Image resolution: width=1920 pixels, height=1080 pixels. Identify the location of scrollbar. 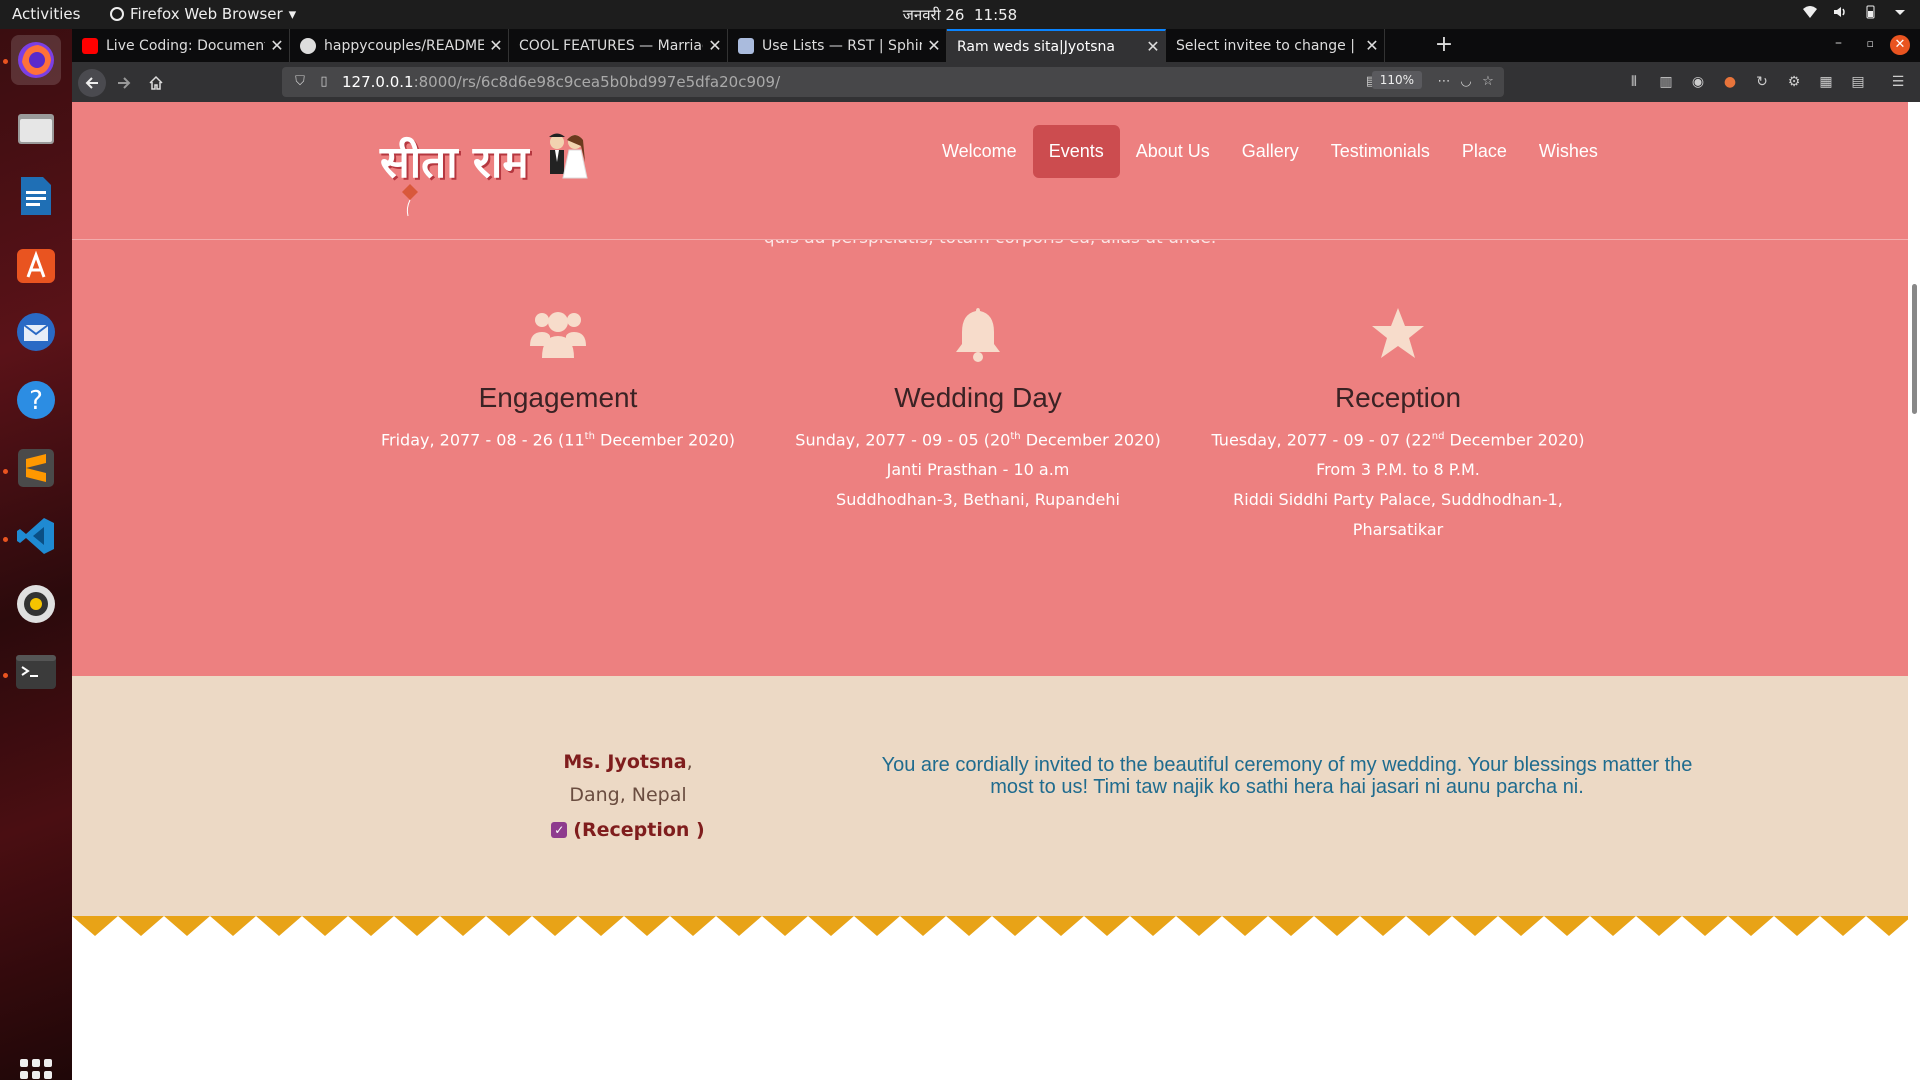
(1914, 591).